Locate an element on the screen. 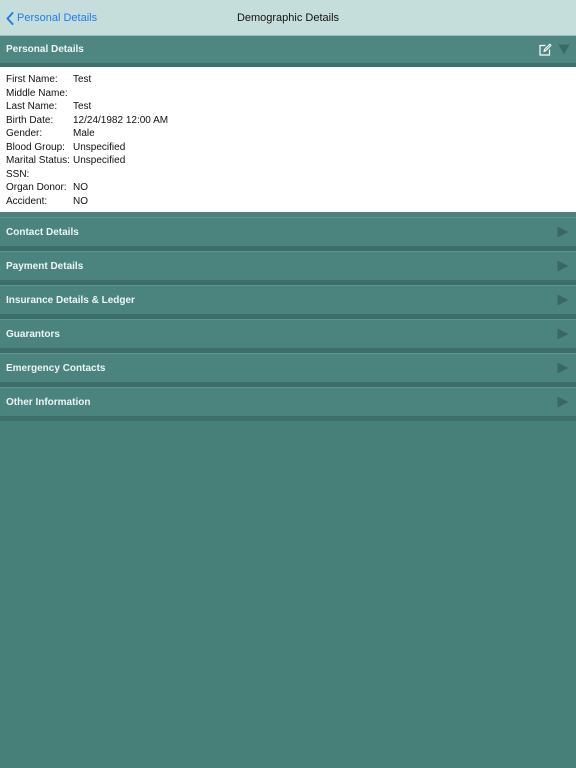 The width and height of the screenshot is (576, 768). field-row-last-name: Last Name: Test is located at coordinates (291, 107).